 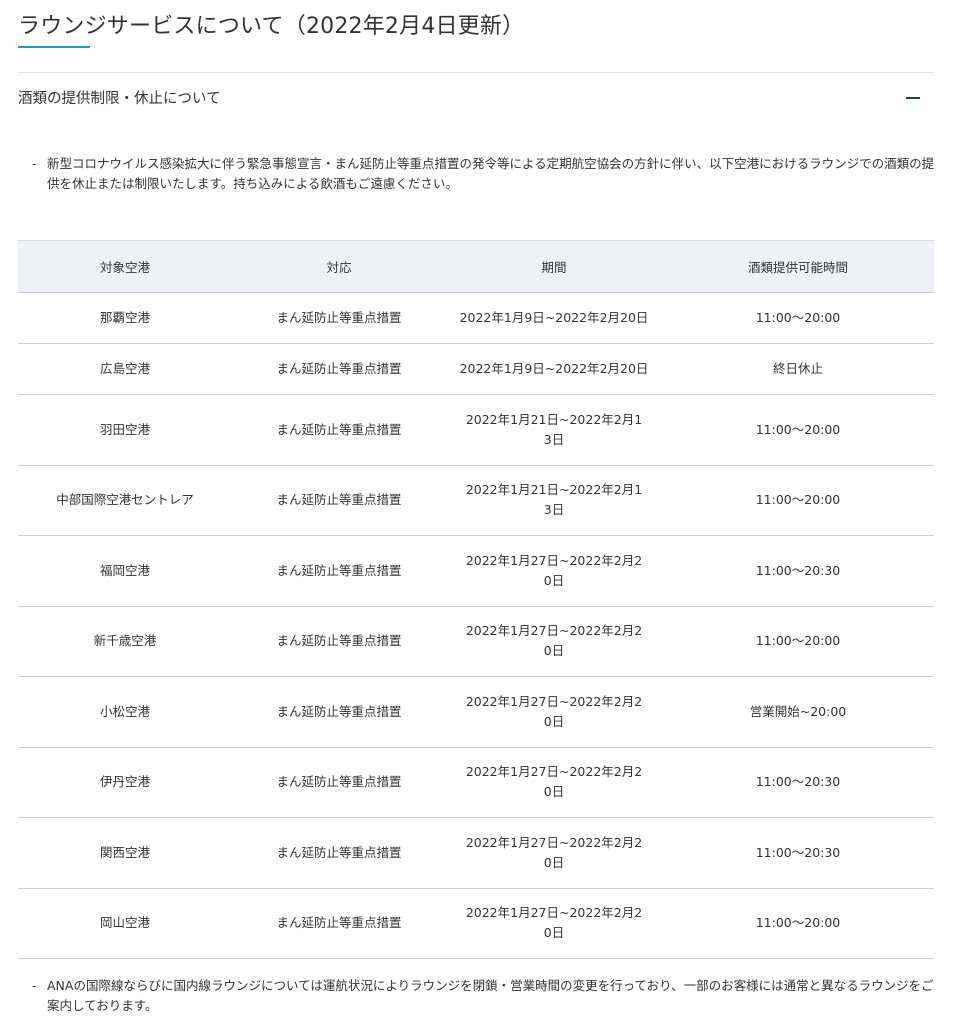 What do you see at coordinates (125, 571) in the screenshot?
I see `cell-airport: 福岡空港` at bounding box center [125, 571].